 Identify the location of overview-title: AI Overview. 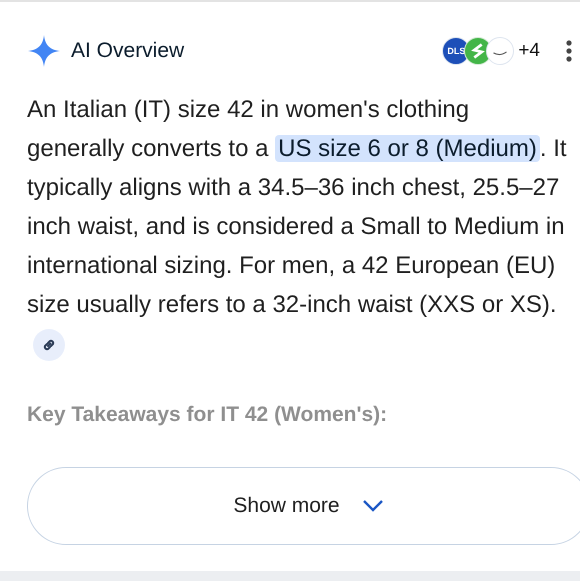
(128, 51).